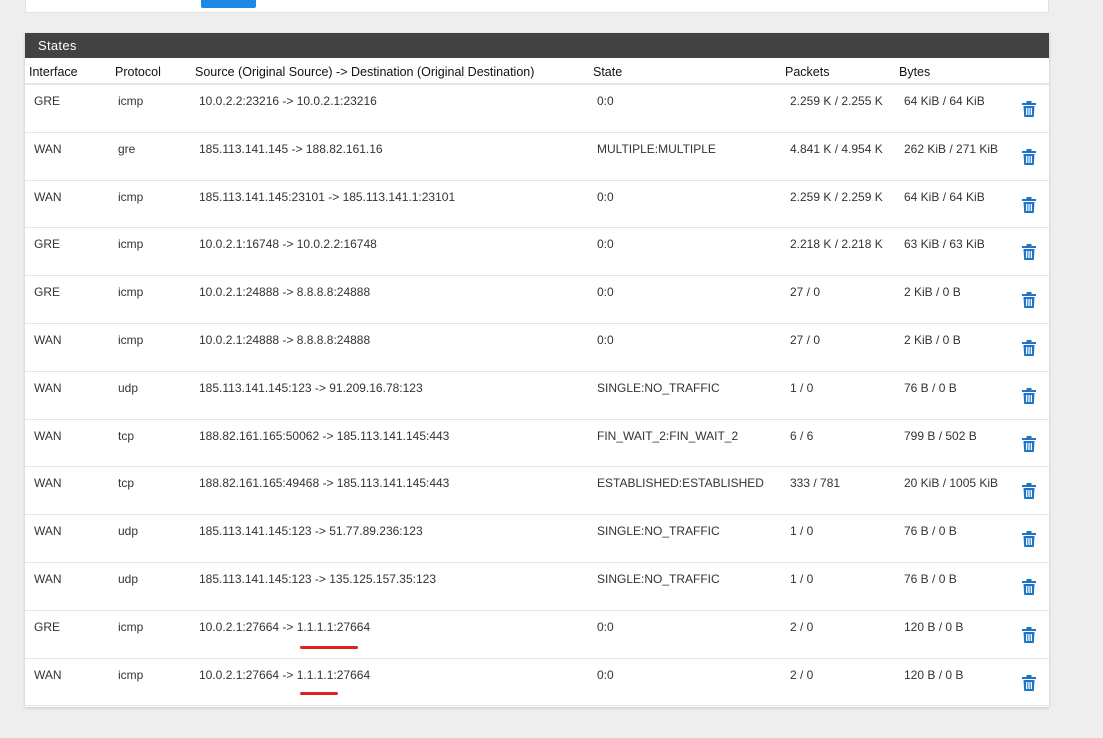 Image resolution: width=1103 pixels, height=738 pixels. What do you see at coordinates (836, 244) in the screenshot?
I see `cell-packets: 2.218 K / 2.218 K` at bounding box center [836, 244].